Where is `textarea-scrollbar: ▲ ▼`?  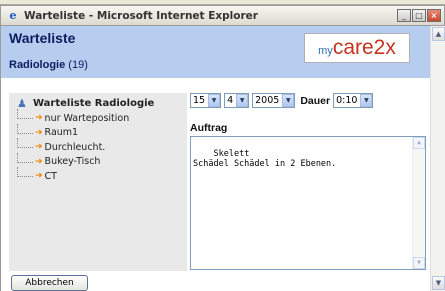 textarea-scrollbar: ▲ ▼ is located at coordinates (418, 203).